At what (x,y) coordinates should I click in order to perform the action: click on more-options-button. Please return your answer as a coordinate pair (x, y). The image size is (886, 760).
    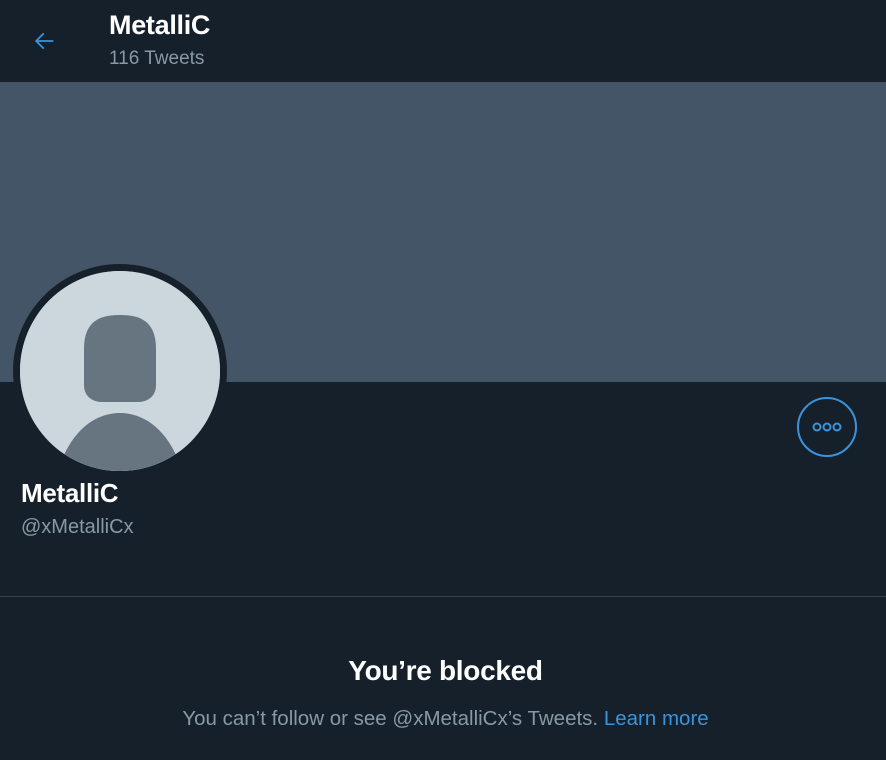
    Looking at the image, I should click on (827, 427).